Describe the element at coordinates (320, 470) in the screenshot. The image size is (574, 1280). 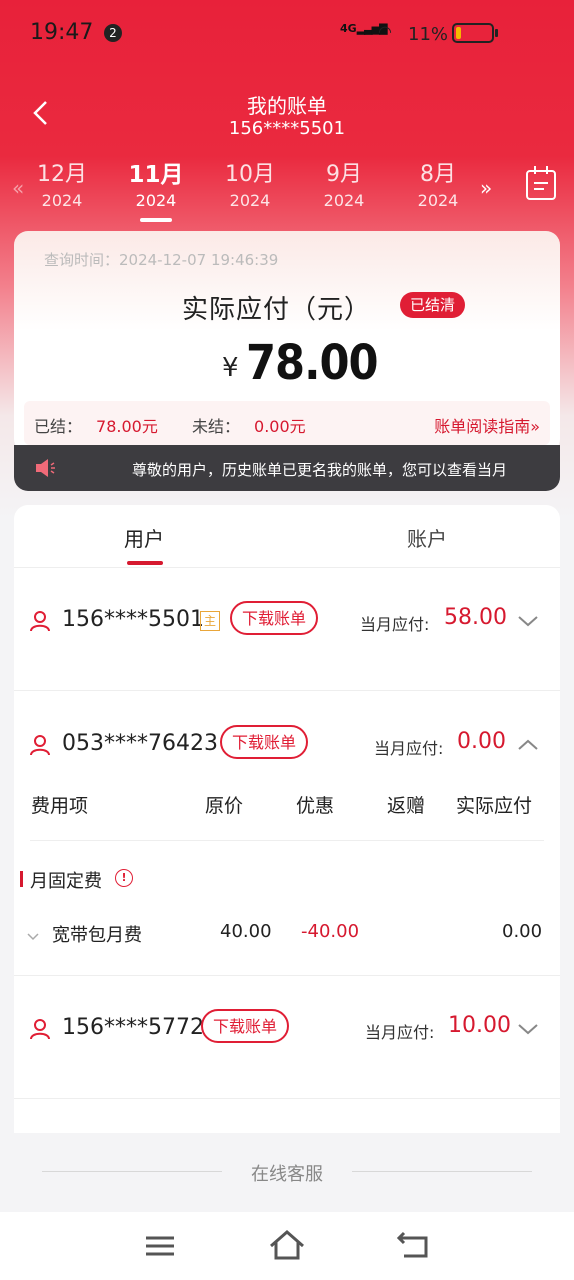
I see `notice-text: 尊敬的用户，历史账单已更名我的账单，您可以查看当月` at that location.